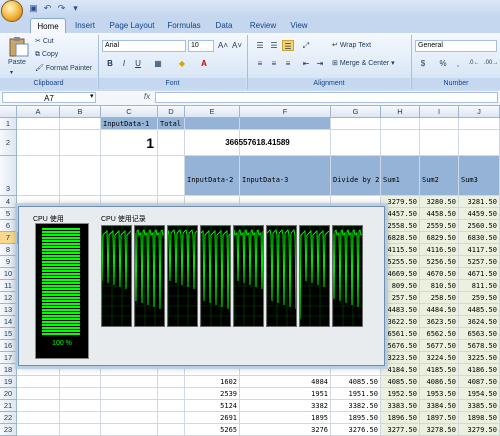 The height and width of the screenshot is (436, 500). I want to click on currency-button: $, so click(423, 63).